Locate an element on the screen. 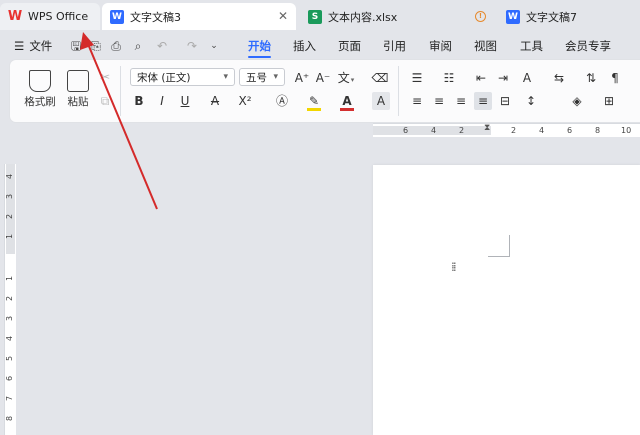 The width and height of the screenshot is (640, 435). shrink-font-icon: A⁻ is located at coordinates (323, 78).